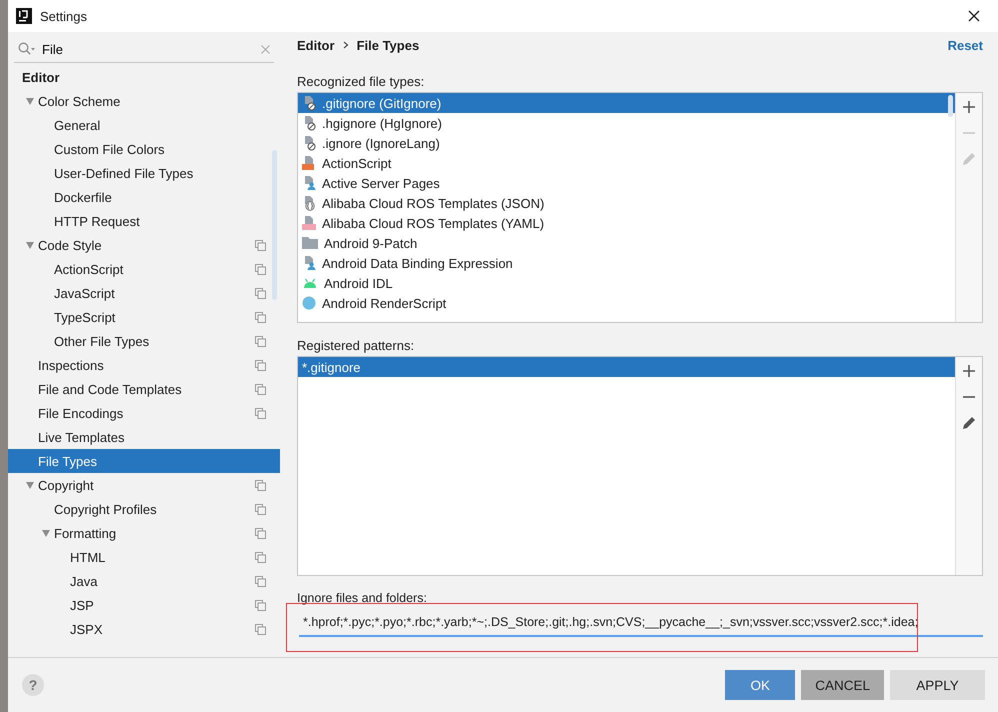 Image resolution: width=998 pixels, height=712 pixels. I want to click on tree-item: JSPX, so click(144, 629).